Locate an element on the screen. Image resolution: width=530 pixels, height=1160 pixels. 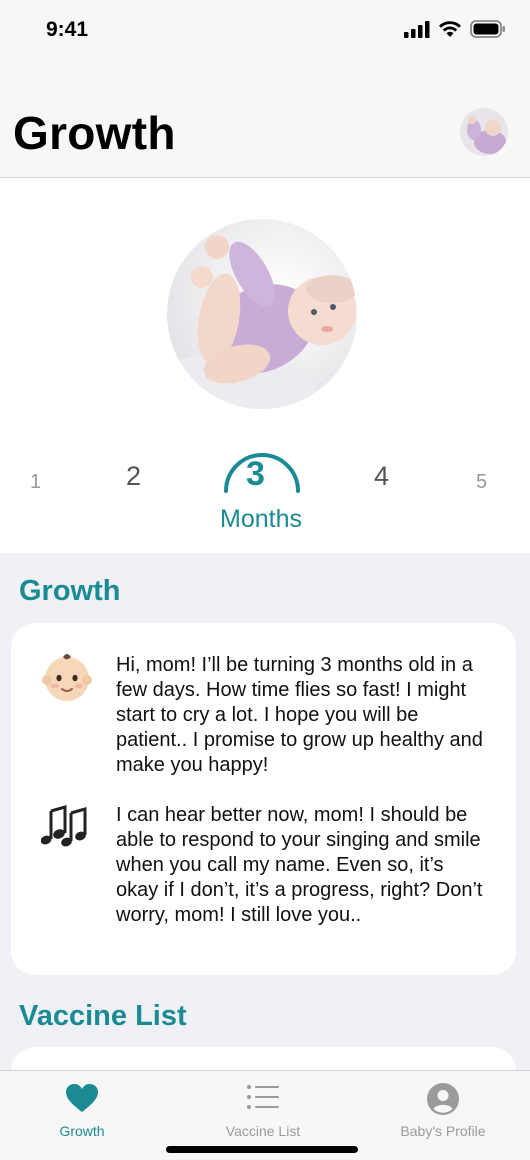
growth-section-title: Growth is located at coordinates (70, 591).